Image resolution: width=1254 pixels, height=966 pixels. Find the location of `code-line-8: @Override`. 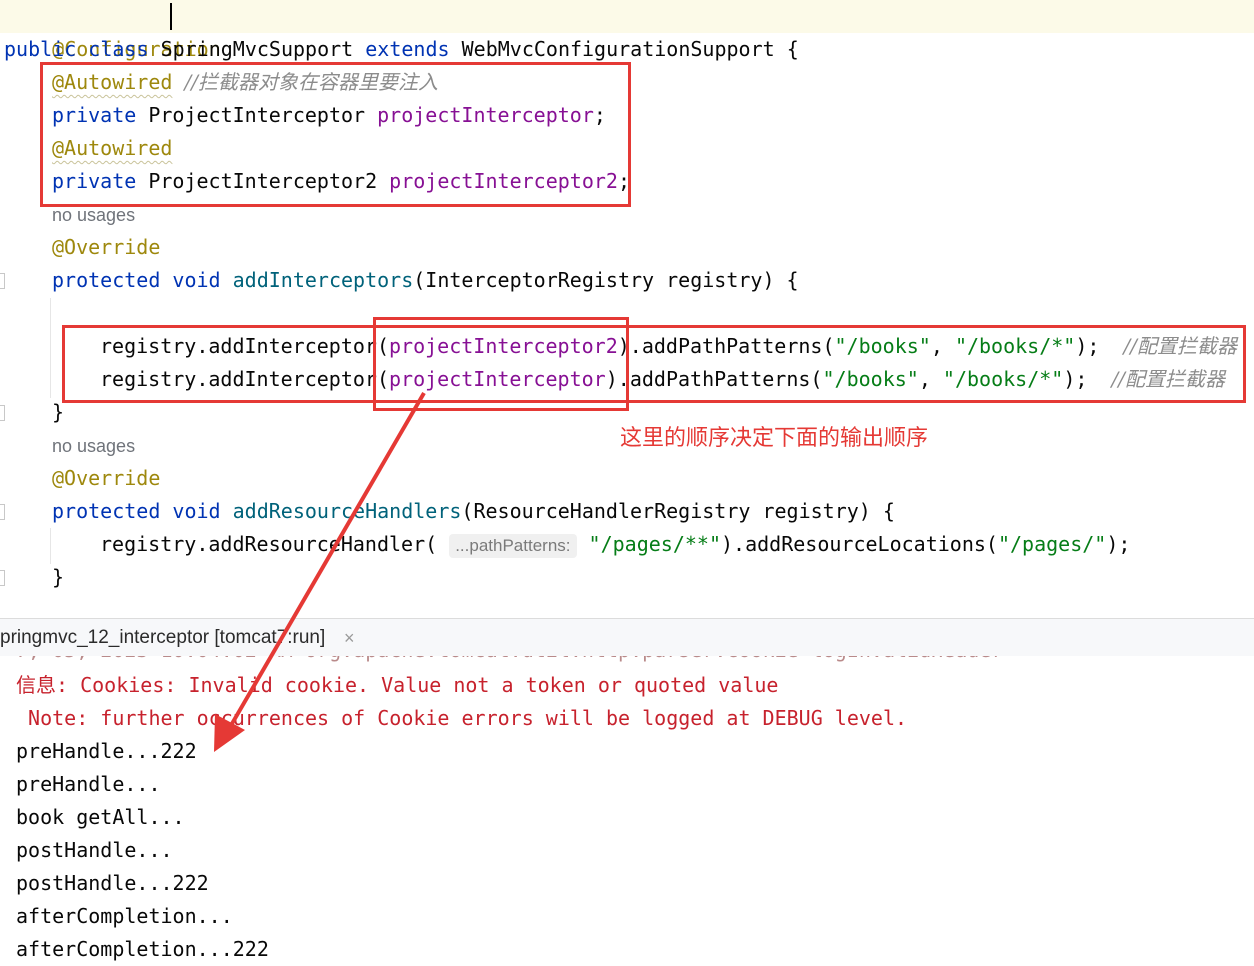

code-line-8: @Override is located at coordinates (106, 247).